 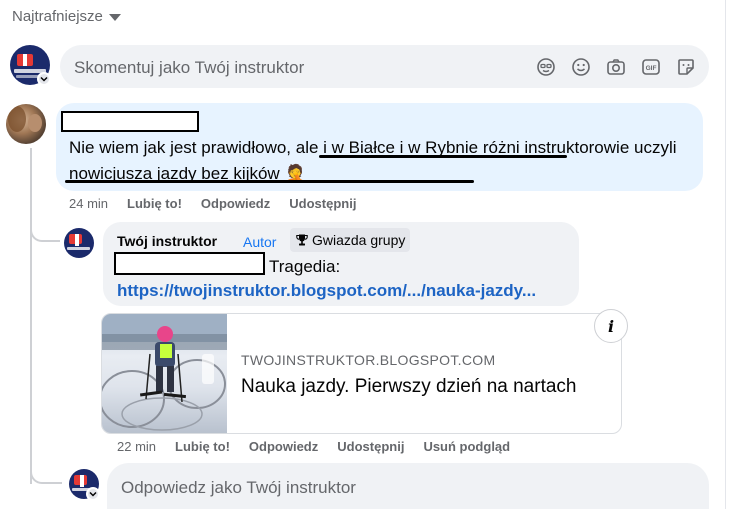 I want to click on preview-title: Nauka jazdy. Pierwszy dzień na nartach, so click(x=409, y=386).